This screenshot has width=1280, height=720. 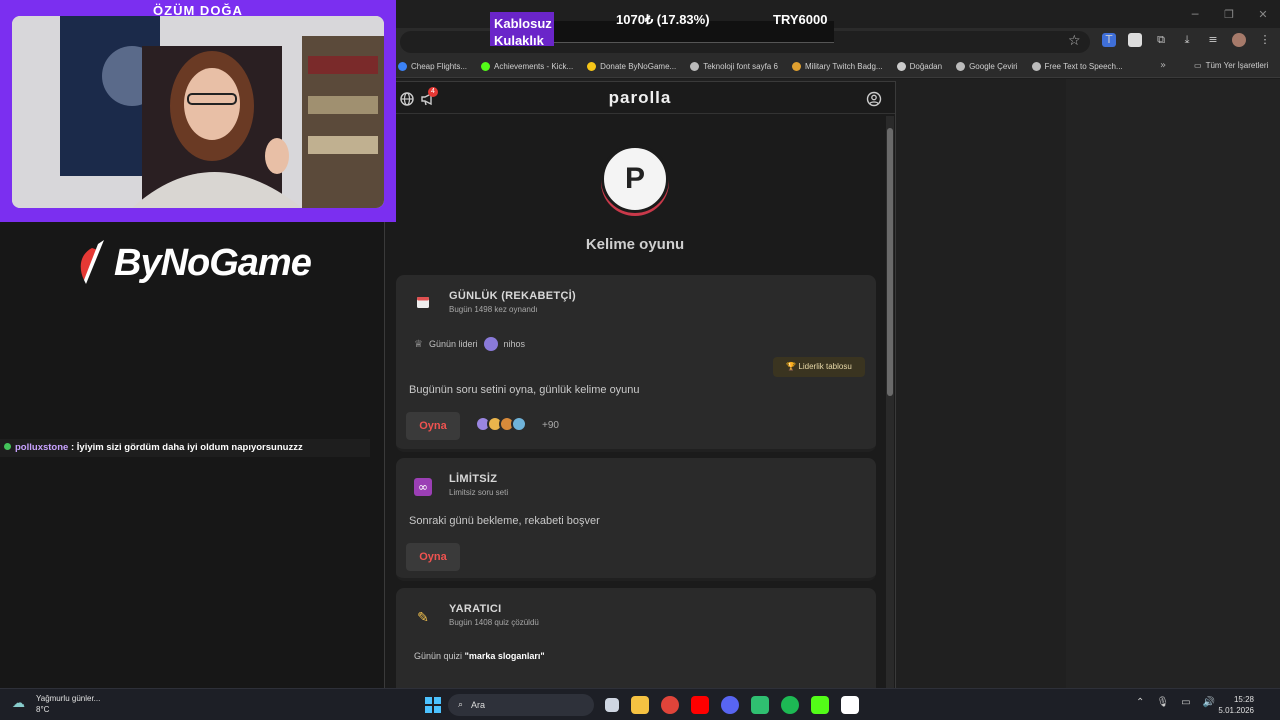 What do you see at coordinates (490, 344) in the screenshot?
I see `leader-avatar` at bounding box center [490, 344].